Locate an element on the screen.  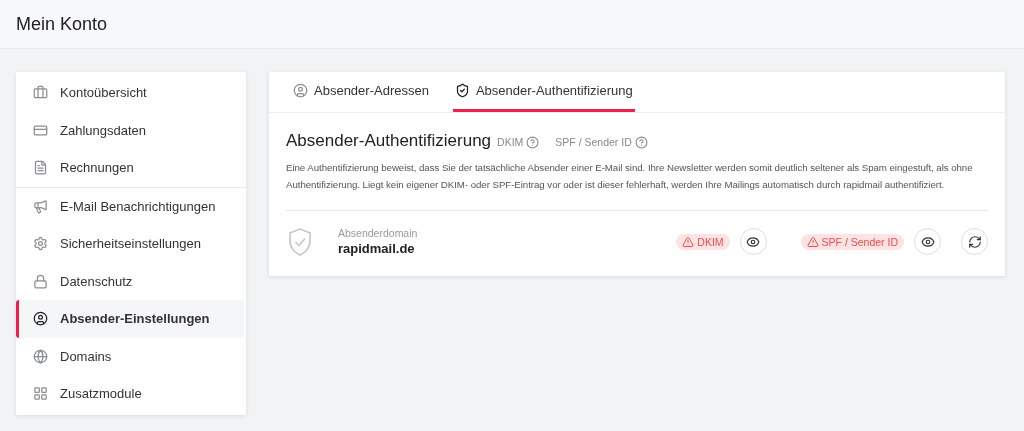
tab-label: Absender-Authentifizierung is located at coordinates (554, 90).